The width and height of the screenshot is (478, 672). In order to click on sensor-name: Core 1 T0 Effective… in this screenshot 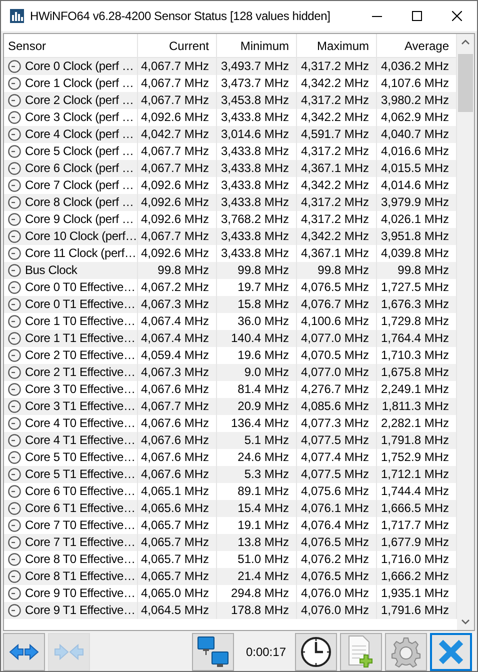, I will do `click(80, 321)`.